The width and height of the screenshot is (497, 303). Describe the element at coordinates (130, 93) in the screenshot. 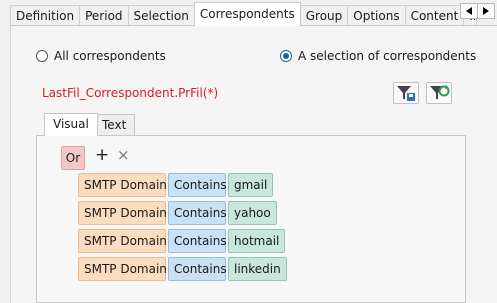

I see `filter-expression: LastFil_Correspondent.PrFil(*)` at that location.